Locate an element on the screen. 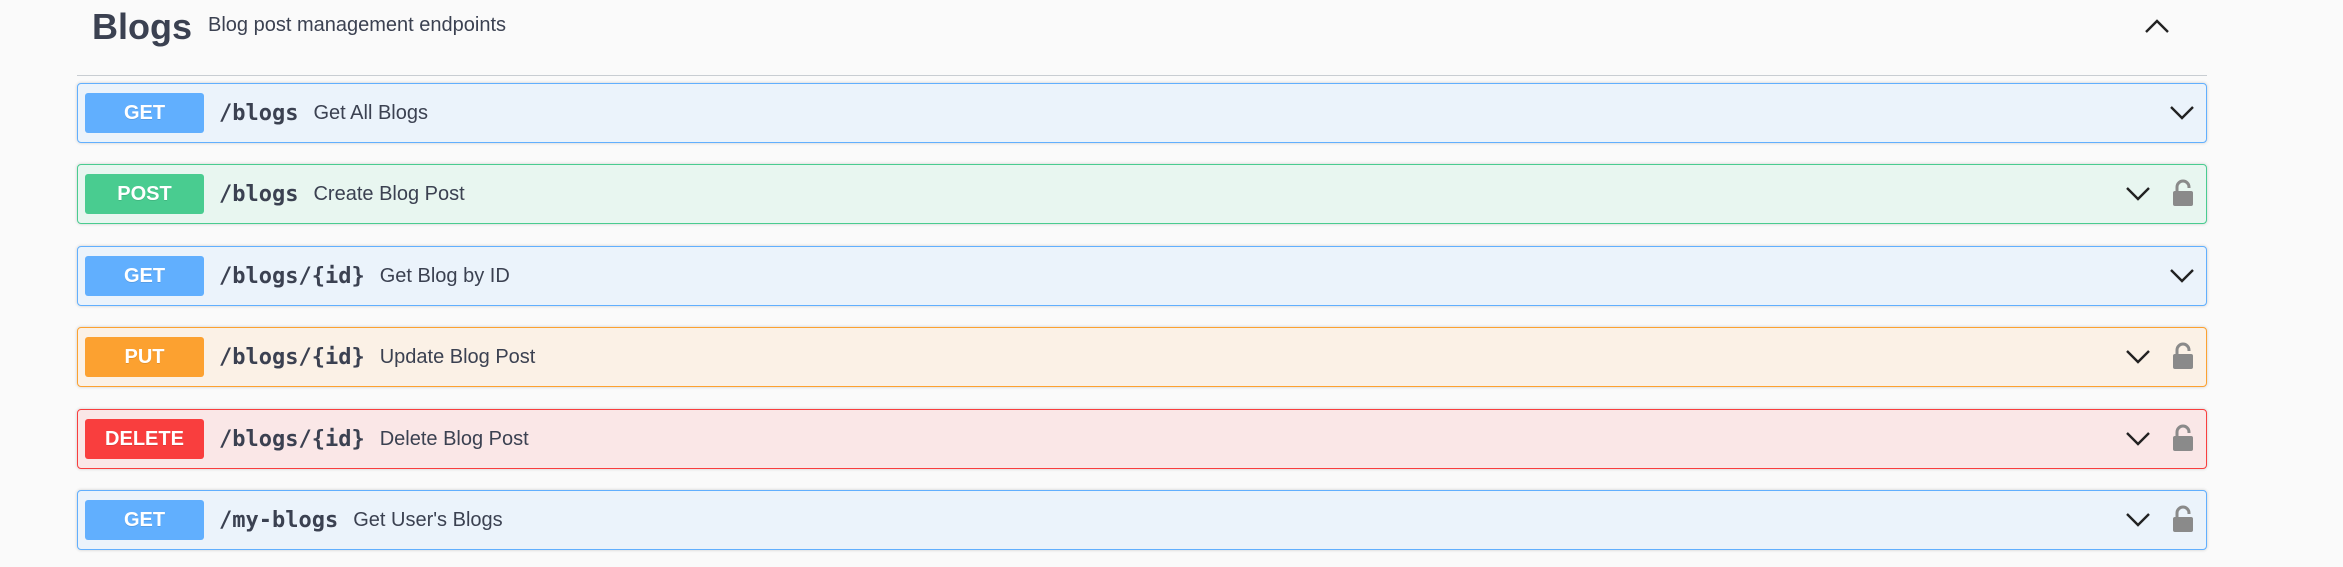 Image resolution: width=2343 pixels, height=567 pixels. operation-summary: Delete Blog Post is located at coordinates (454, 438).